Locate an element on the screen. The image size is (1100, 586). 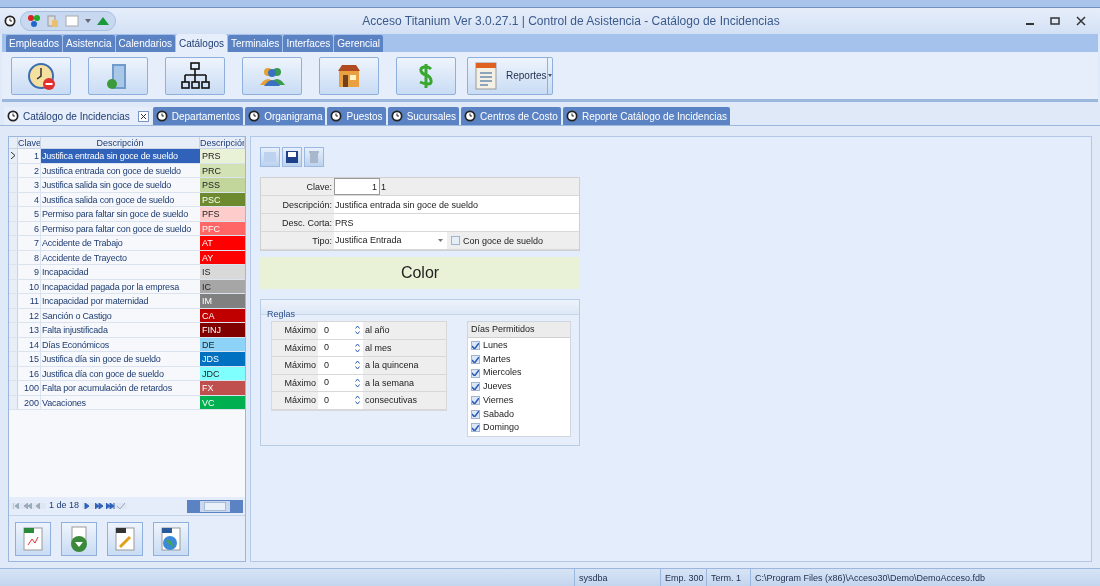
document-tab: Reporte Catálogo de Incidencias is located at coordinates (646, 116).